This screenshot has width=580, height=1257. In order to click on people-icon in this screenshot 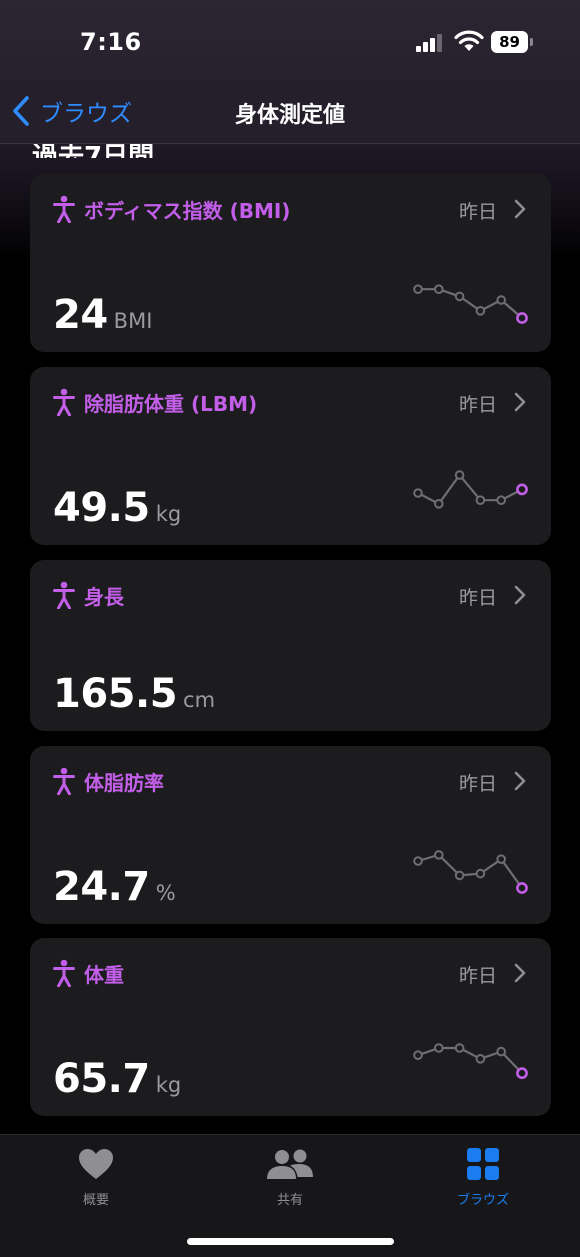, I will do `click(290, 1164)`.